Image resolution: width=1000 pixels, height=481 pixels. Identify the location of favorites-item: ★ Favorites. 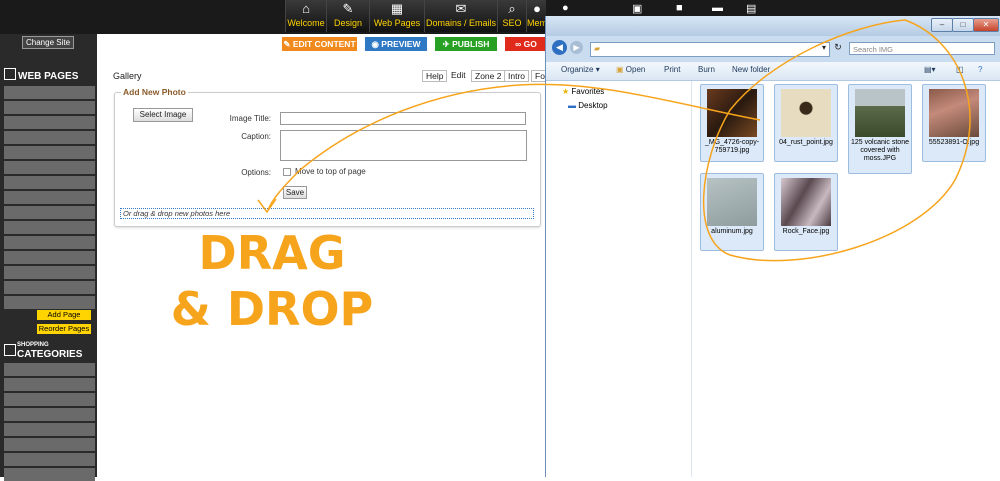
(583, 91).